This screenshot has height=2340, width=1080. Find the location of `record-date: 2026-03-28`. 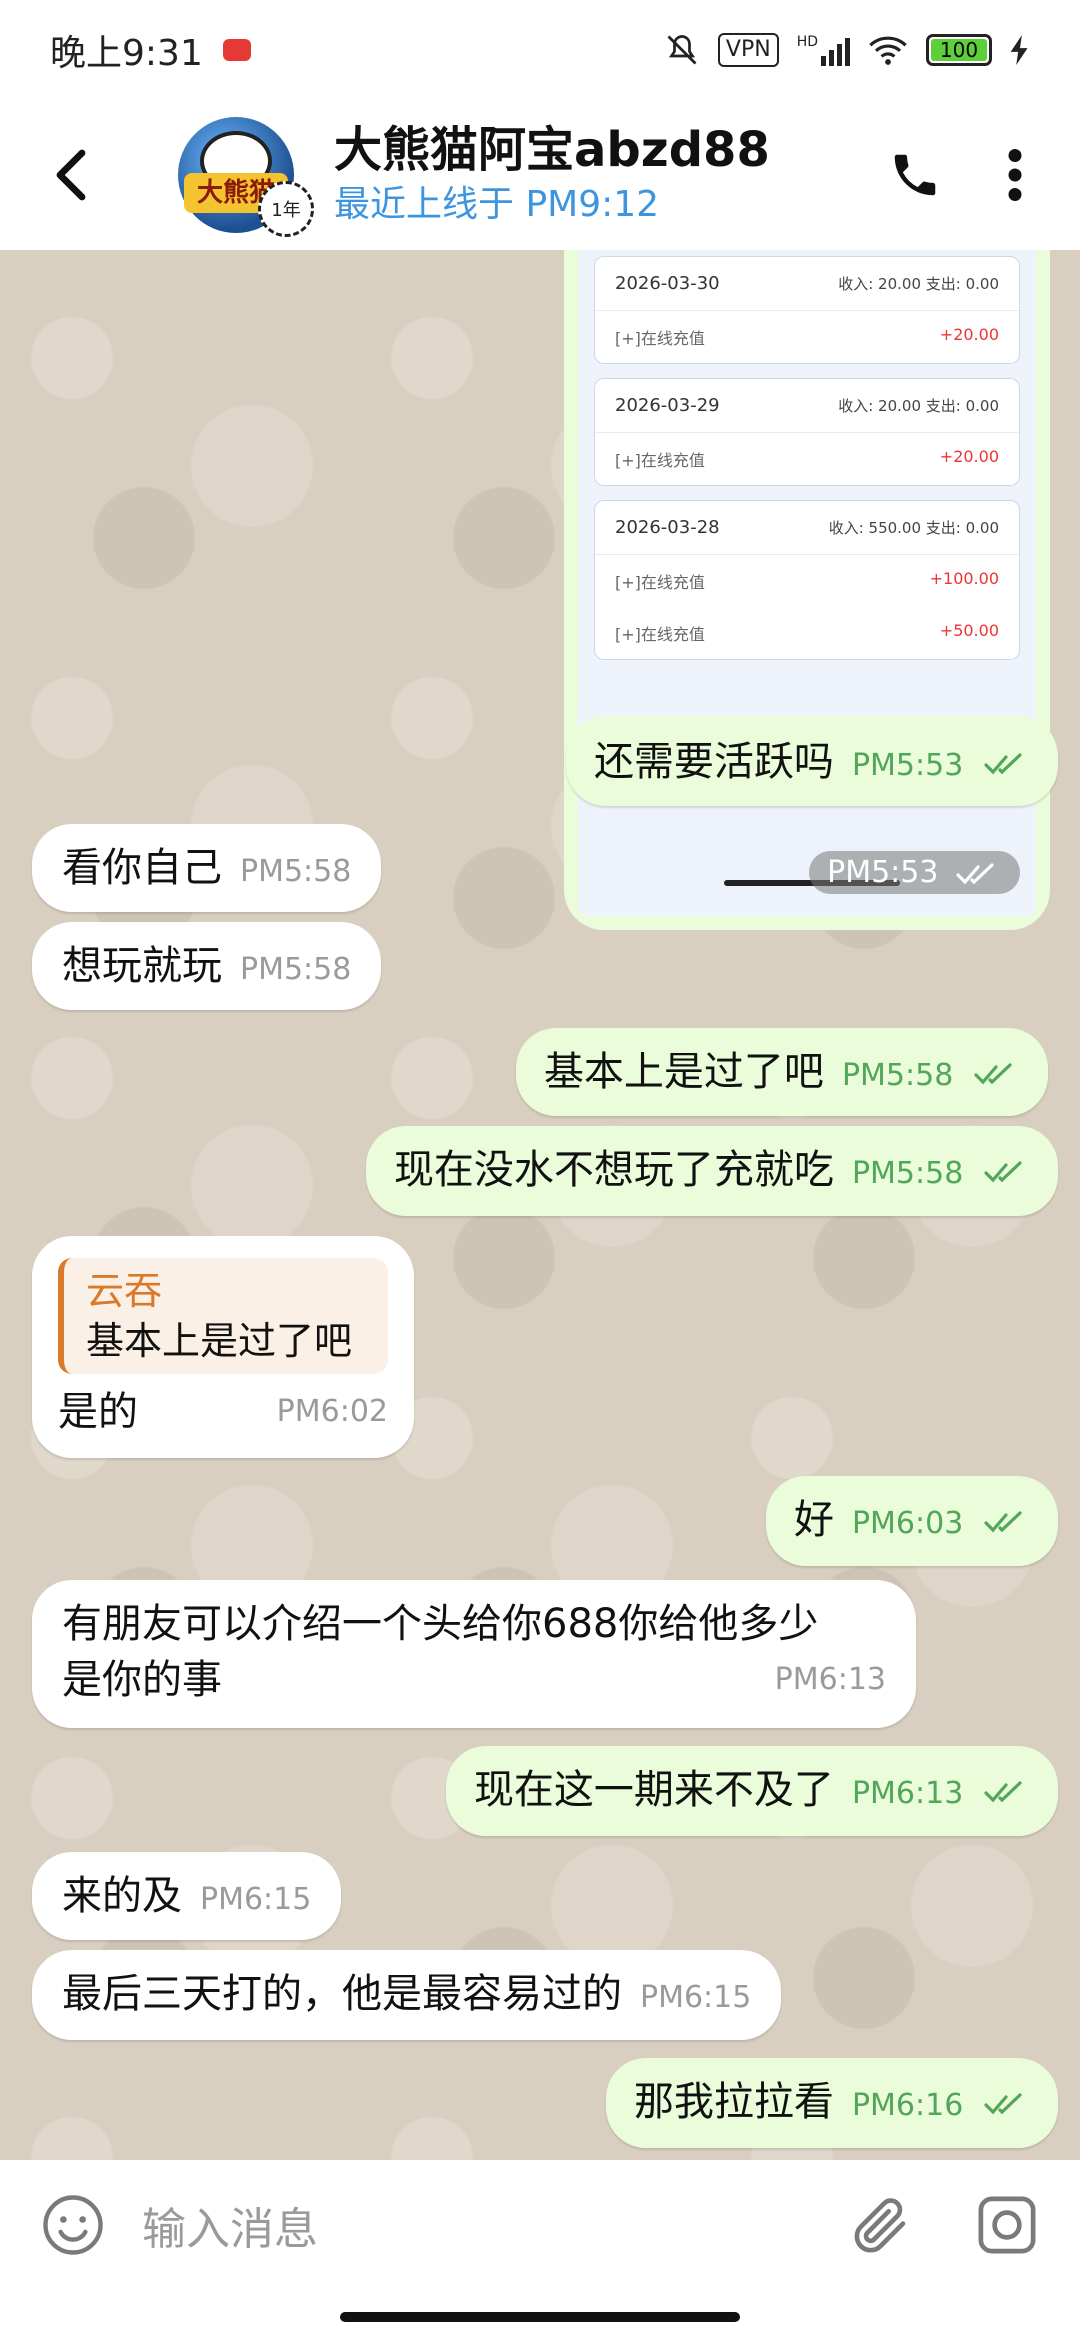

record-date: 2026-03-28 is located at coordinates (667, 527).